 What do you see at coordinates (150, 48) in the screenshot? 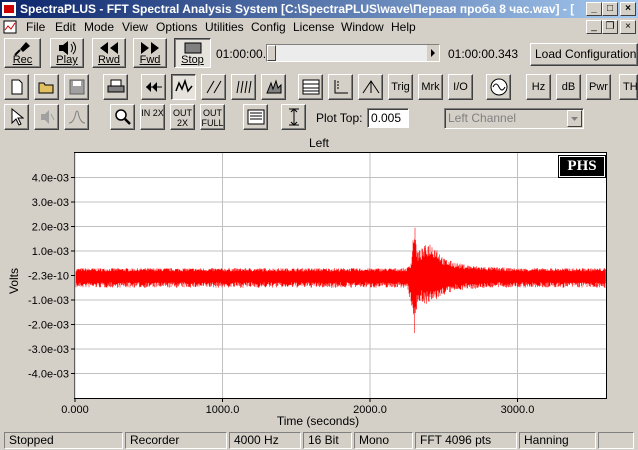
I see `fast-forward-icon` at bounding box center [150, 48].